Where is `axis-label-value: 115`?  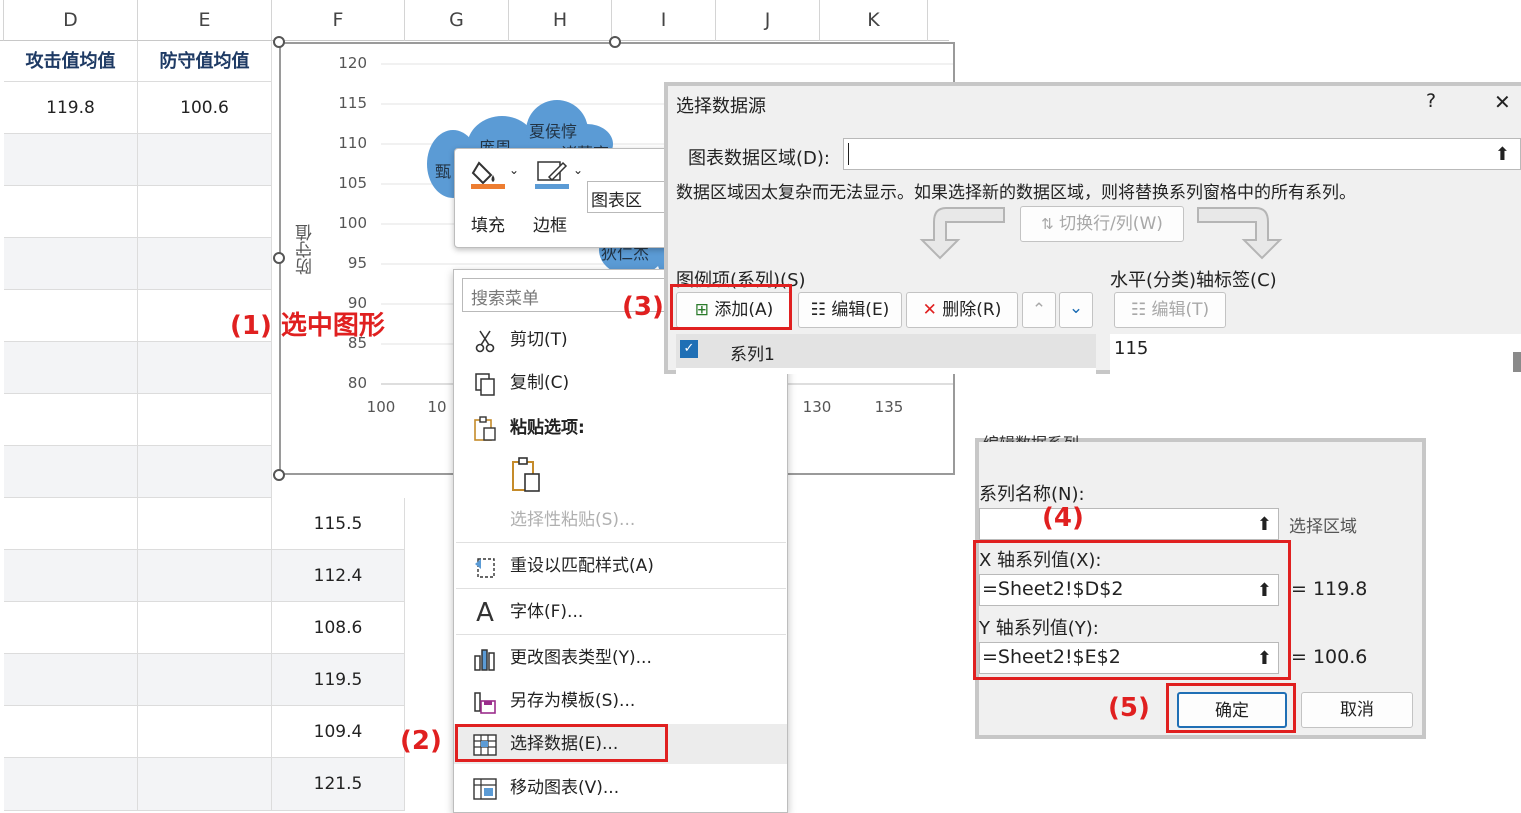
axis-label-value: 115 is located at coordinates (1131, 348).